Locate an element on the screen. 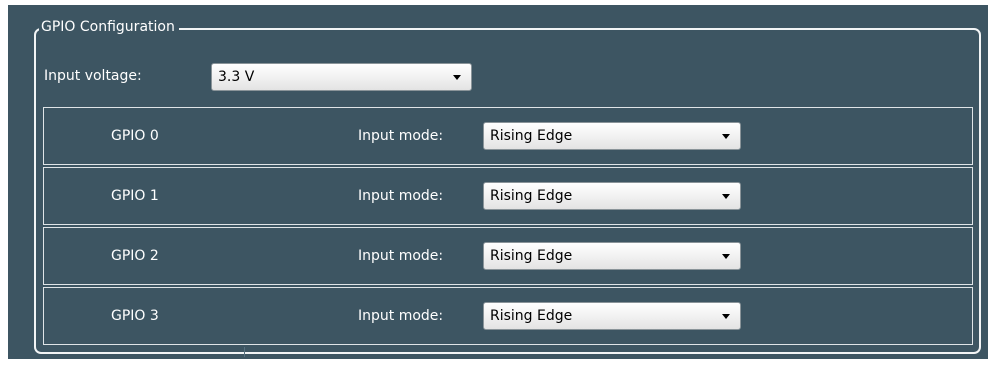  input-voltage-label: Input voltage: is located at coordinates (93, 76).